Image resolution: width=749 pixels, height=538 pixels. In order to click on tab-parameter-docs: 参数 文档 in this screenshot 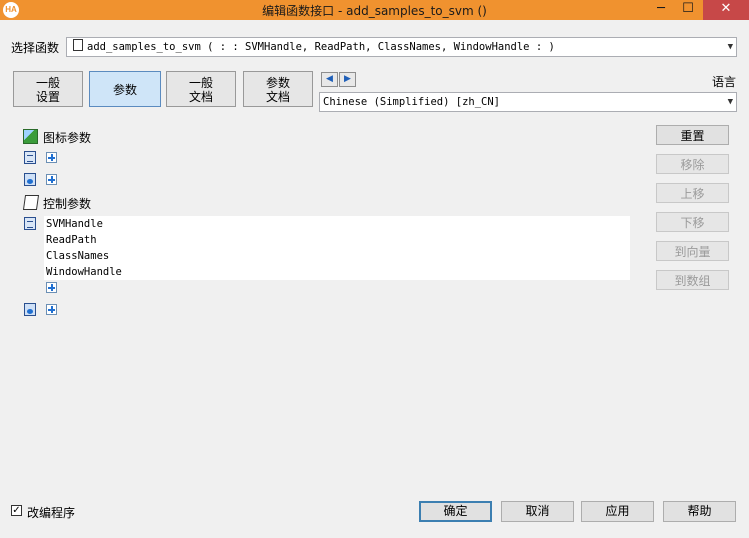, I will do `click(278, 89)`.